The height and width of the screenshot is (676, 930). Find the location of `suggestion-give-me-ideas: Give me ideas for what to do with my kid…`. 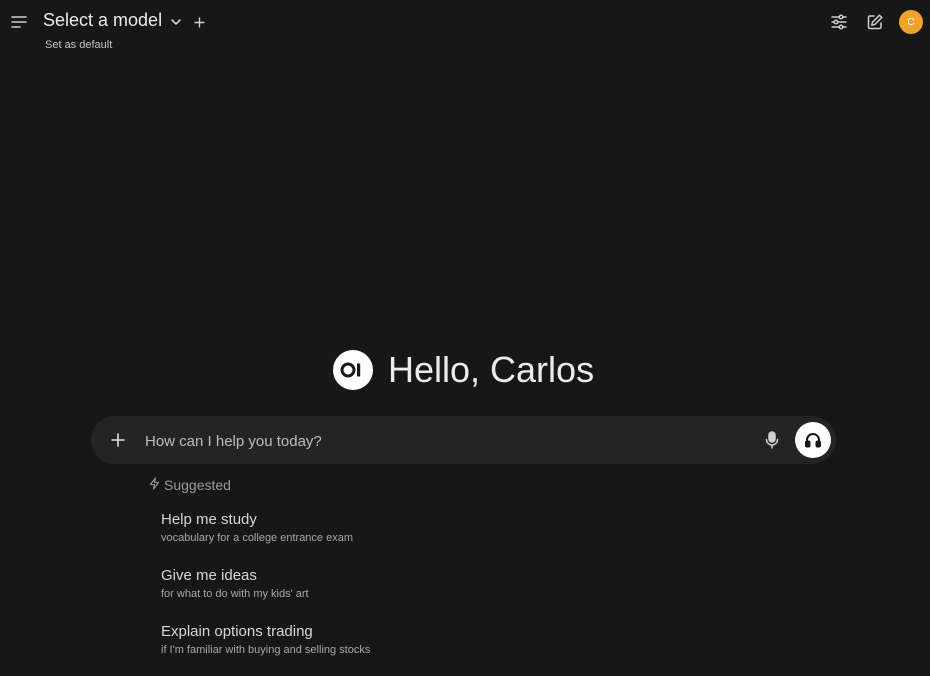

suggestion-give-me-ideas: Give me ideas for what to do with my kid… is located at coordinates (235, 583).